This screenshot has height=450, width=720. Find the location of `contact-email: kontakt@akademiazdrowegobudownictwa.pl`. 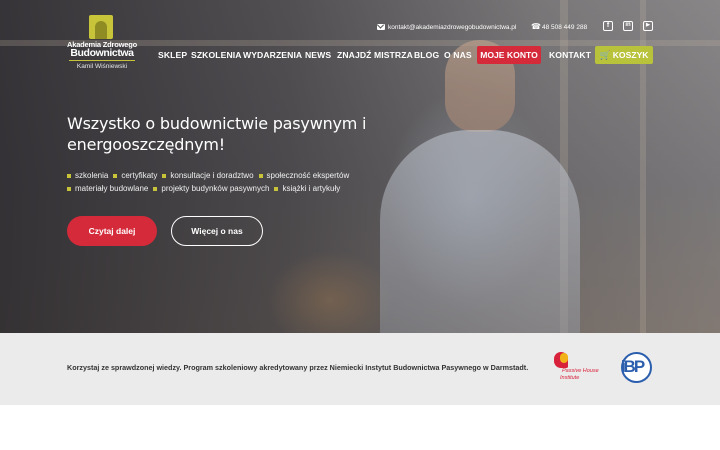

contact-email: kontakt@akademiazdrowegobudownictwa.pl is located at coordinates (452, 27).